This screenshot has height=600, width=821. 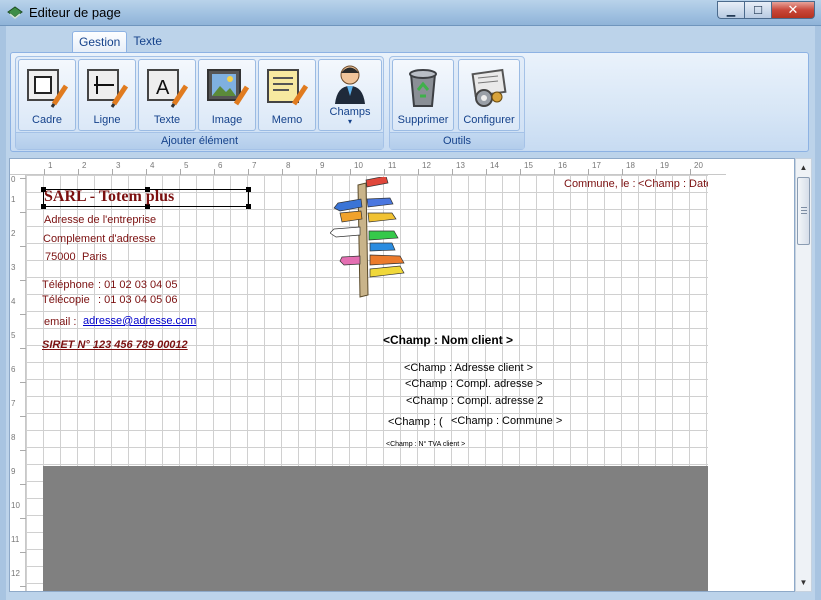 What do you see at coordinates (457, 103) in the screenshot?
I see `group-tools: Supprimer Configurer Outils` at bounding box center [457, 103].